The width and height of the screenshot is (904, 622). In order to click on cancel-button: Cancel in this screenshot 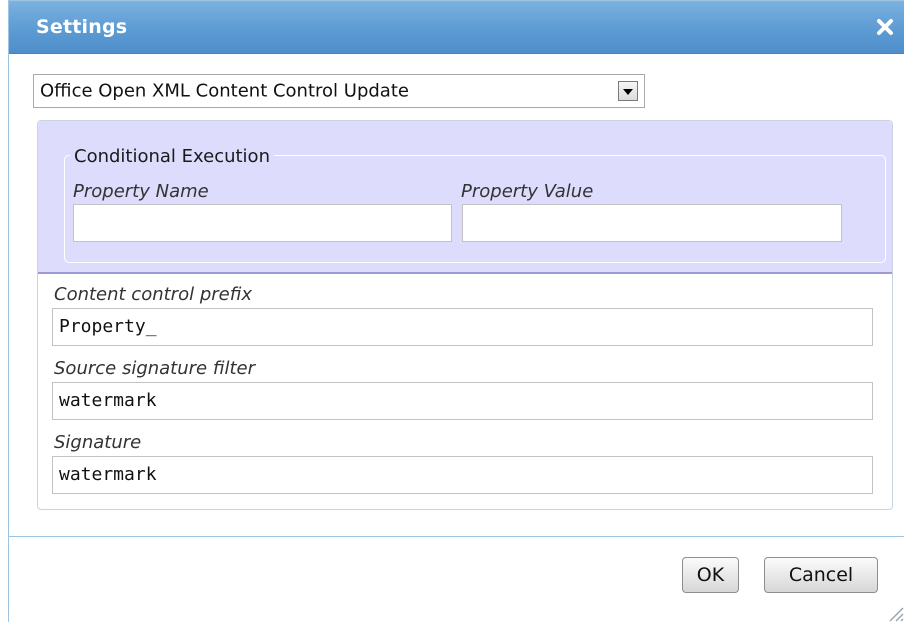, I will do `click(821, 575)`.